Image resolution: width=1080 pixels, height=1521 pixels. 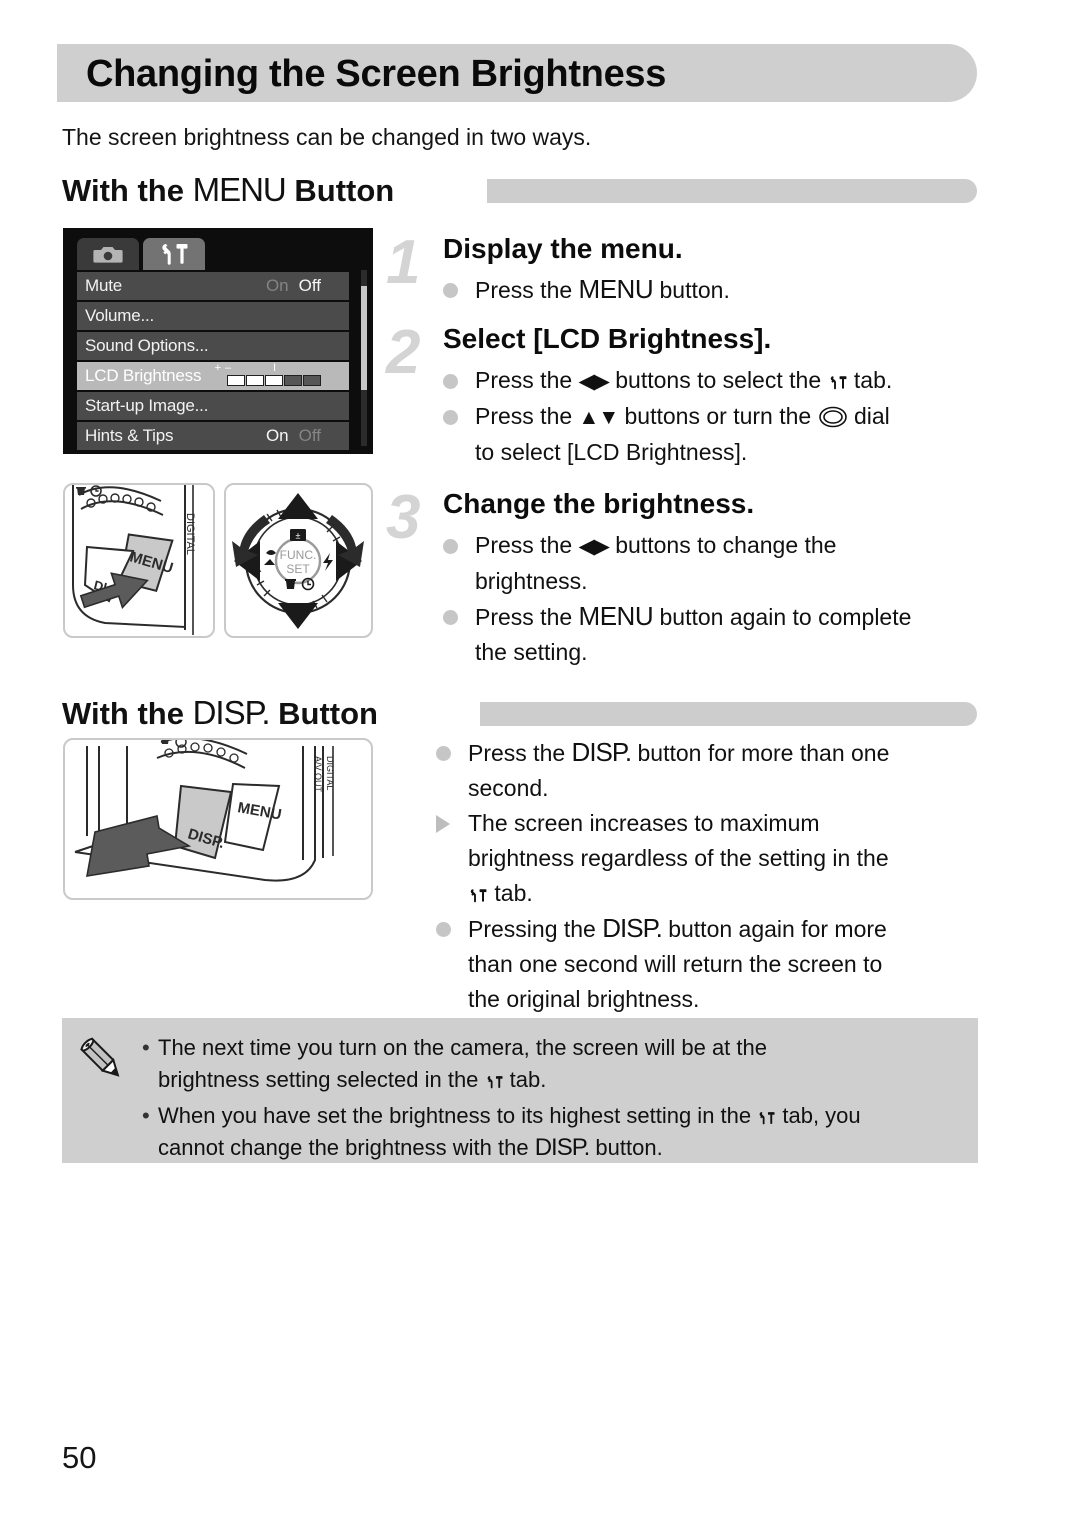 I want to click on lcd-row-hints-tips: Hints & Tips On Off, so click(x=213, y=436).